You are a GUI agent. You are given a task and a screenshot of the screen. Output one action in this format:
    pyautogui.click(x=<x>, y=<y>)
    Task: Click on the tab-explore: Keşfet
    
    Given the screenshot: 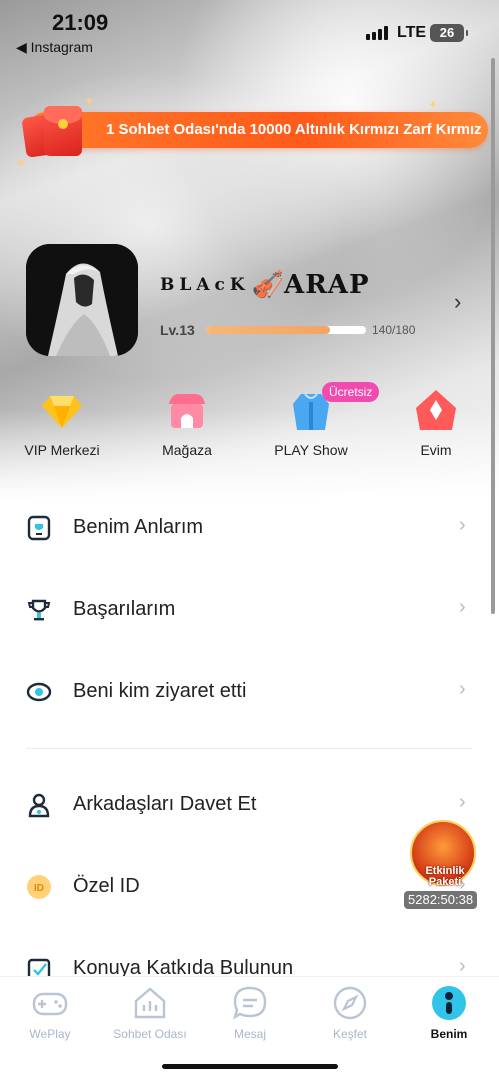 What is the action you would take?
    pyautogui.click(x=350, y=1013)
    